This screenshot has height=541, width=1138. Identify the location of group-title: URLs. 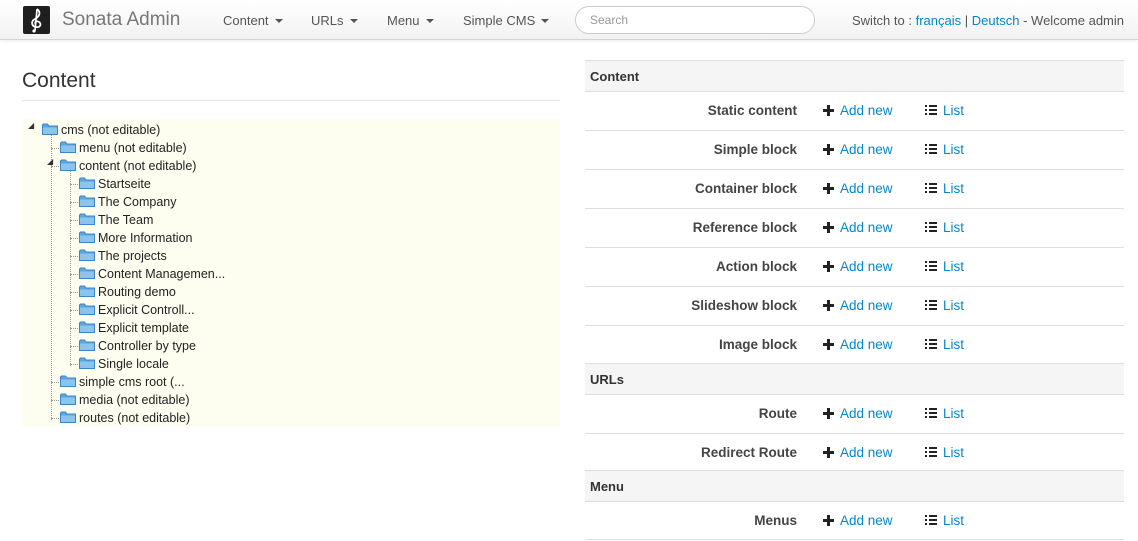
(607, 379).